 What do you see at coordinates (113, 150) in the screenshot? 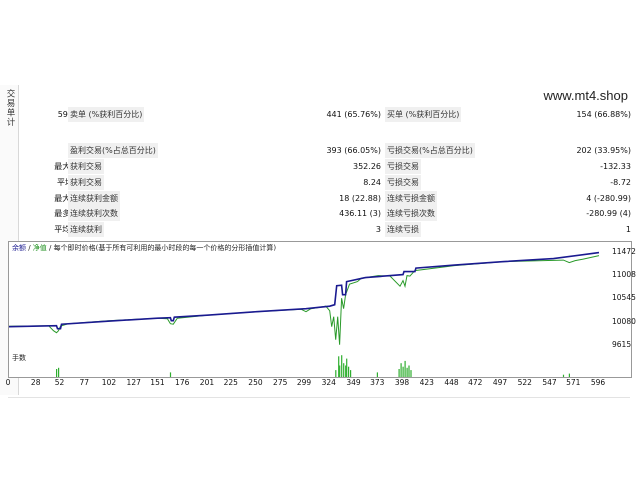
I see `stats-label-left: 盈利交易(%占总百分比)` at bounding box center [113, 150].